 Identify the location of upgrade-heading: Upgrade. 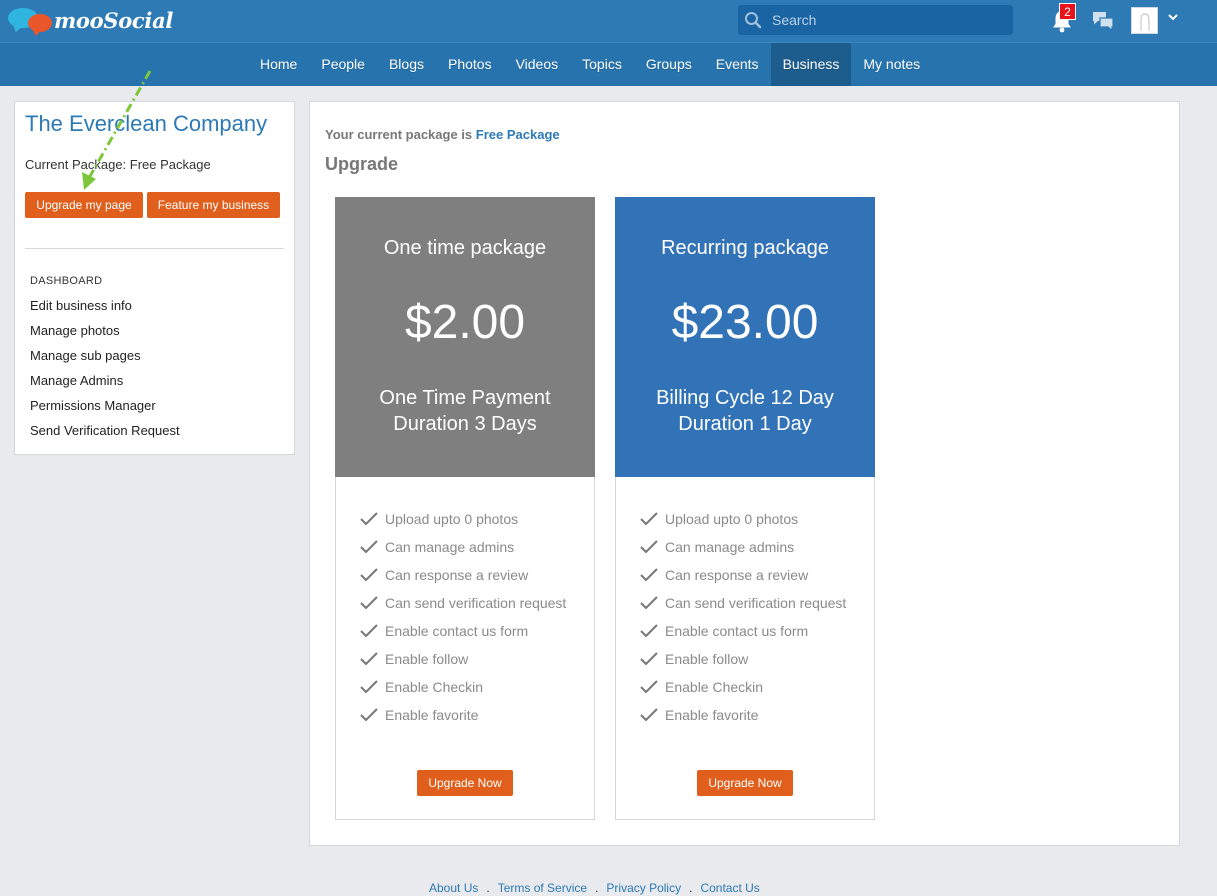
(362, 164).